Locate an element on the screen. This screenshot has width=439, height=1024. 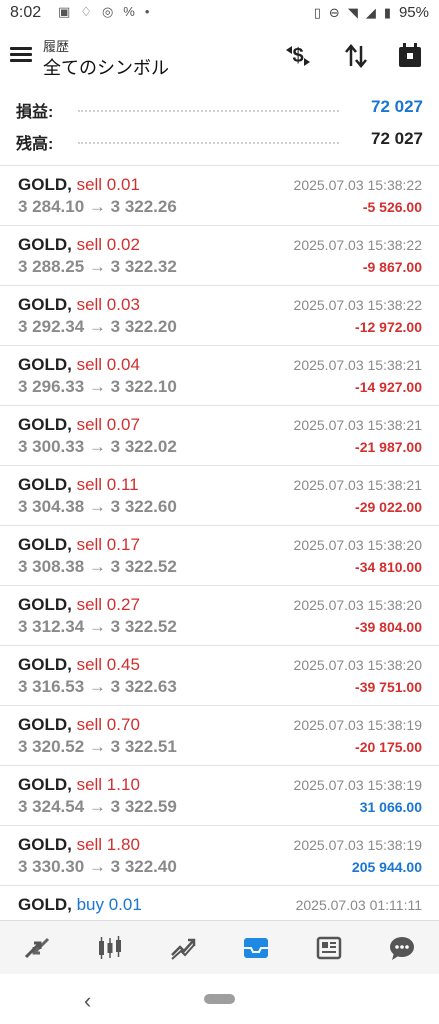
open-price: 3 308.38 is located at coordinates (51, 566).